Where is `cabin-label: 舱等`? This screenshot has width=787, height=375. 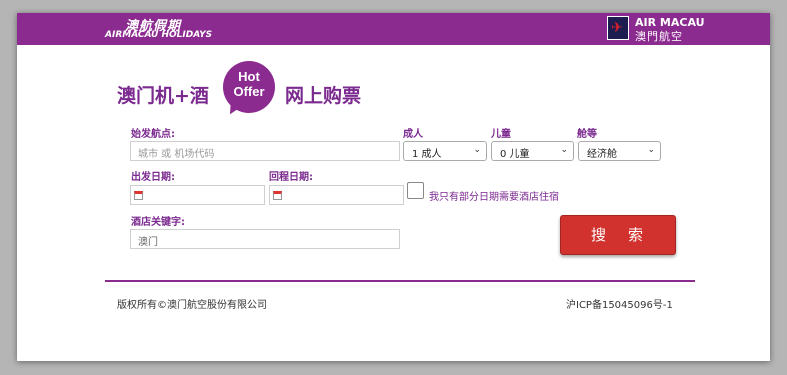
cabin-label: 舱等 is located at coordinates (587, 134).